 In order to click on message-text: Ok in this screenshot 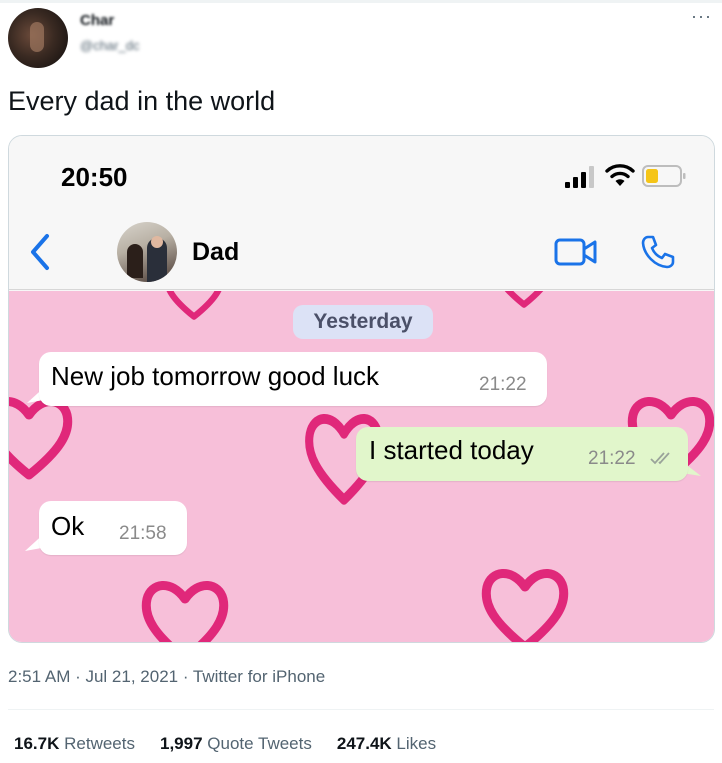, I will do `click(68, 526)`.